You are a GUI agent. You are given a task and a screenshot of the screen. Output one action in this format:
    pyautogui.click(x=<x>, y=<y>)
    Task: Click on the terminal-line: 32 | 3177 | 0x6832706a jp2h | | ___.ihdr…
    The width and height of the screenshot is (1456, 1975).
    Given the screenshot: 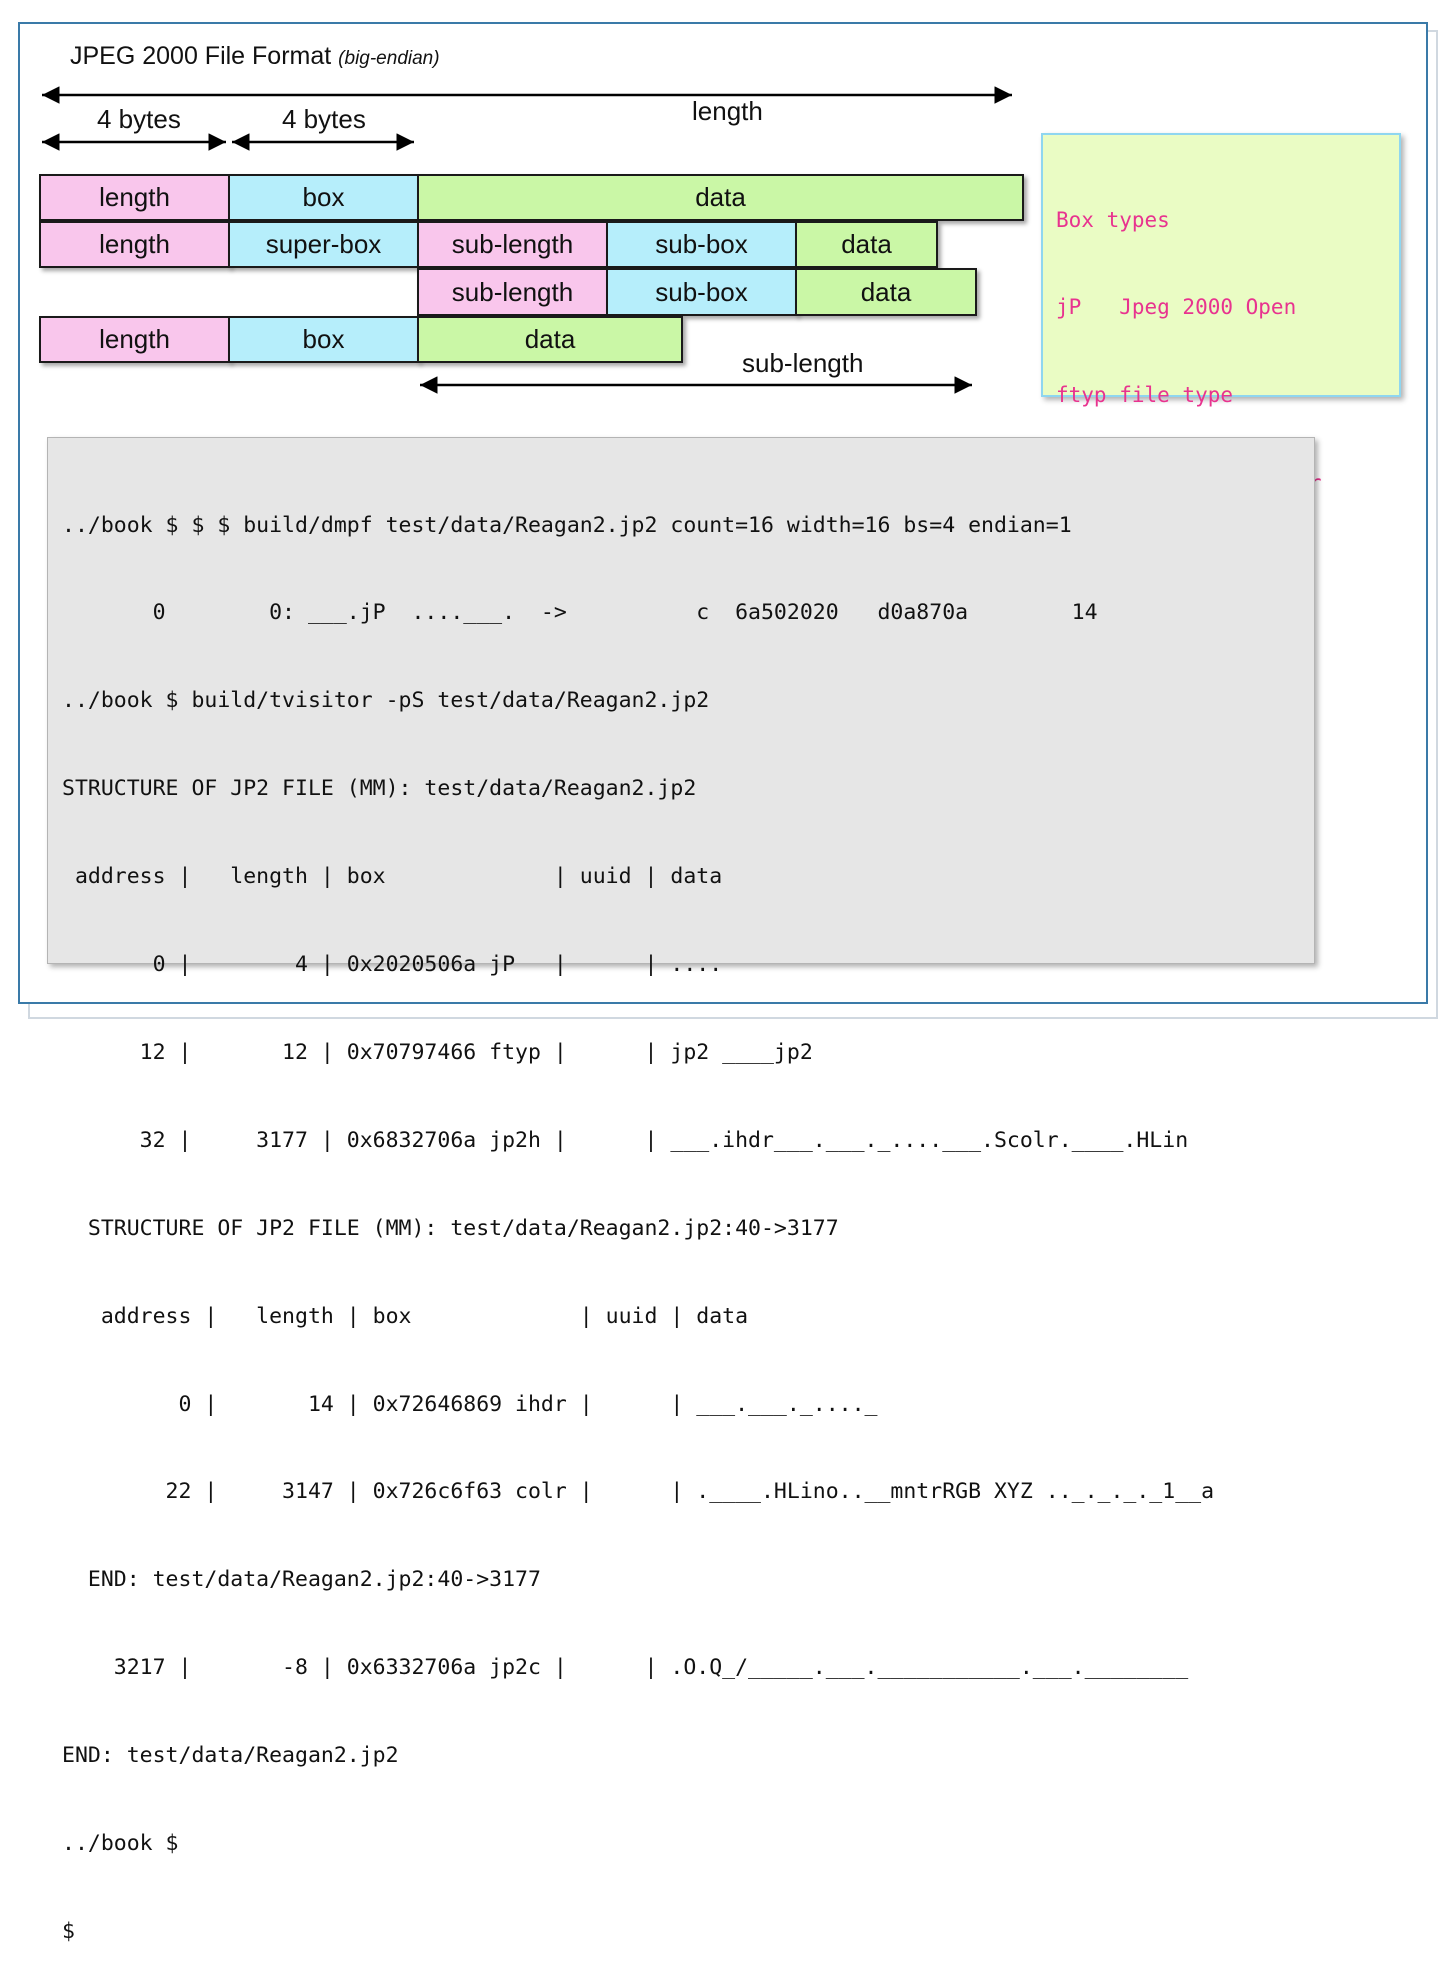 What is the action you would take?
    pyautogui.click(x=625, y=1140)
    